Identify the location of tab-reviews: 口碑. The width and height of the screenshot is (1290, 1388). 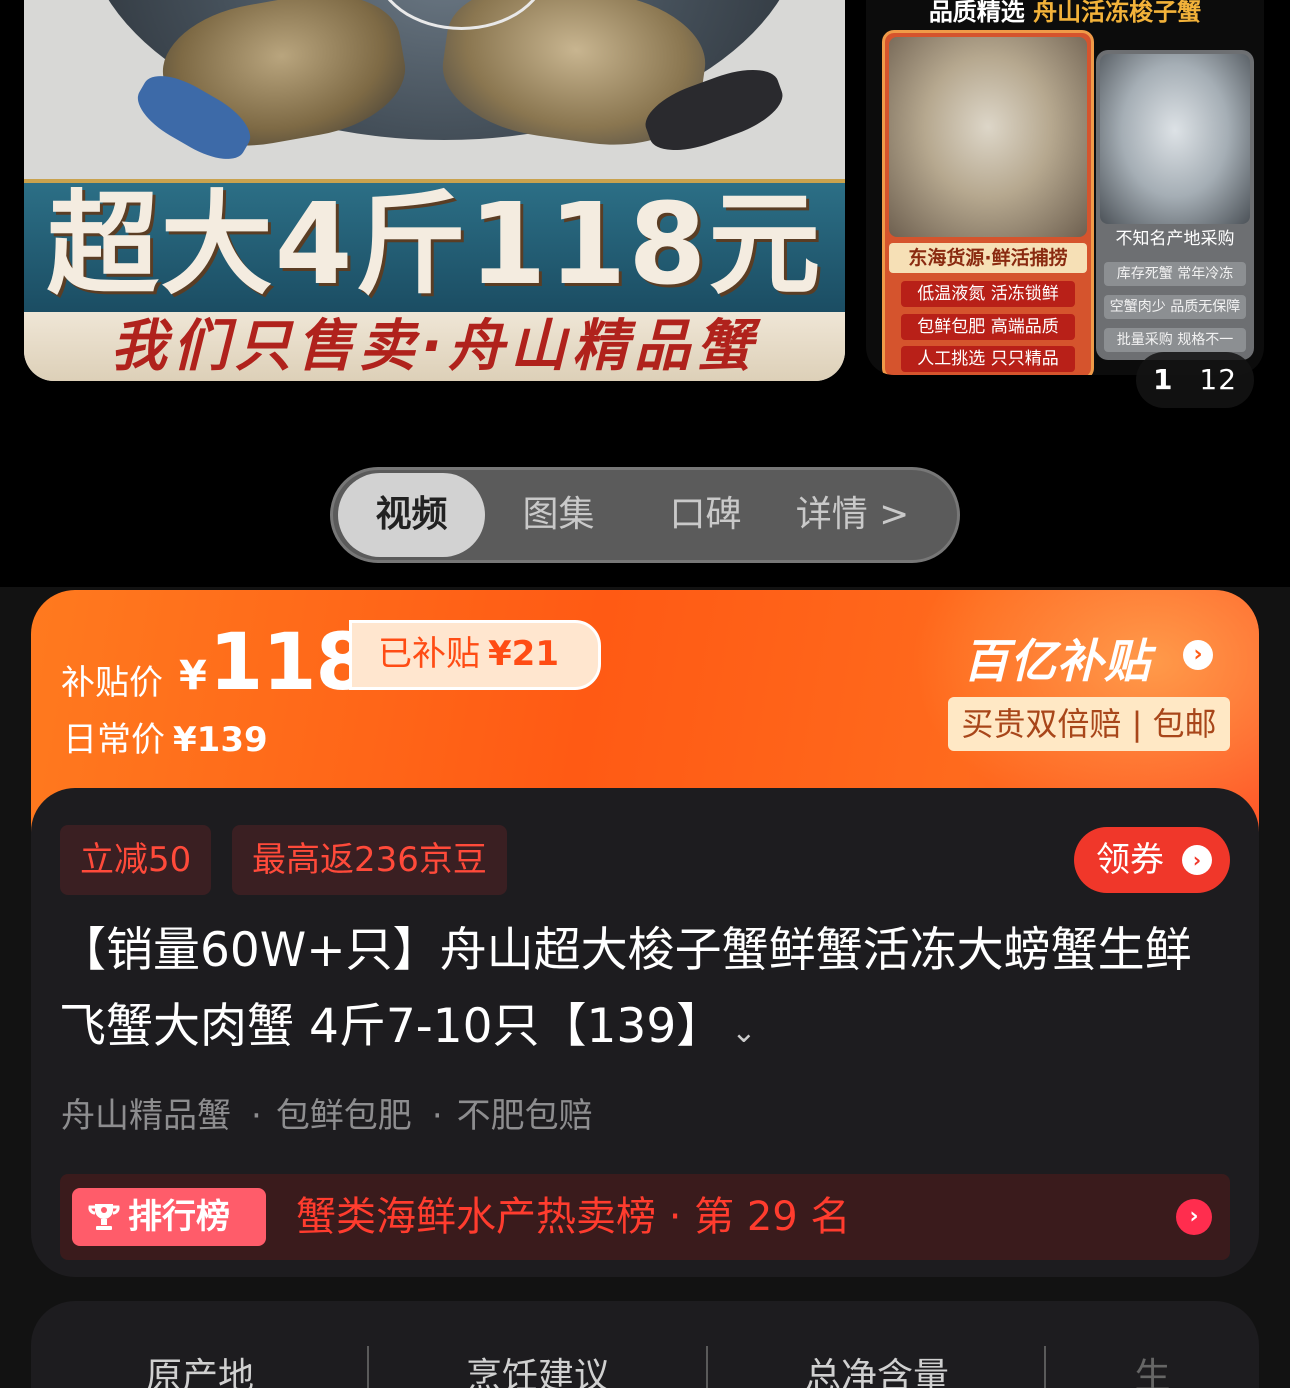
(705, 515).